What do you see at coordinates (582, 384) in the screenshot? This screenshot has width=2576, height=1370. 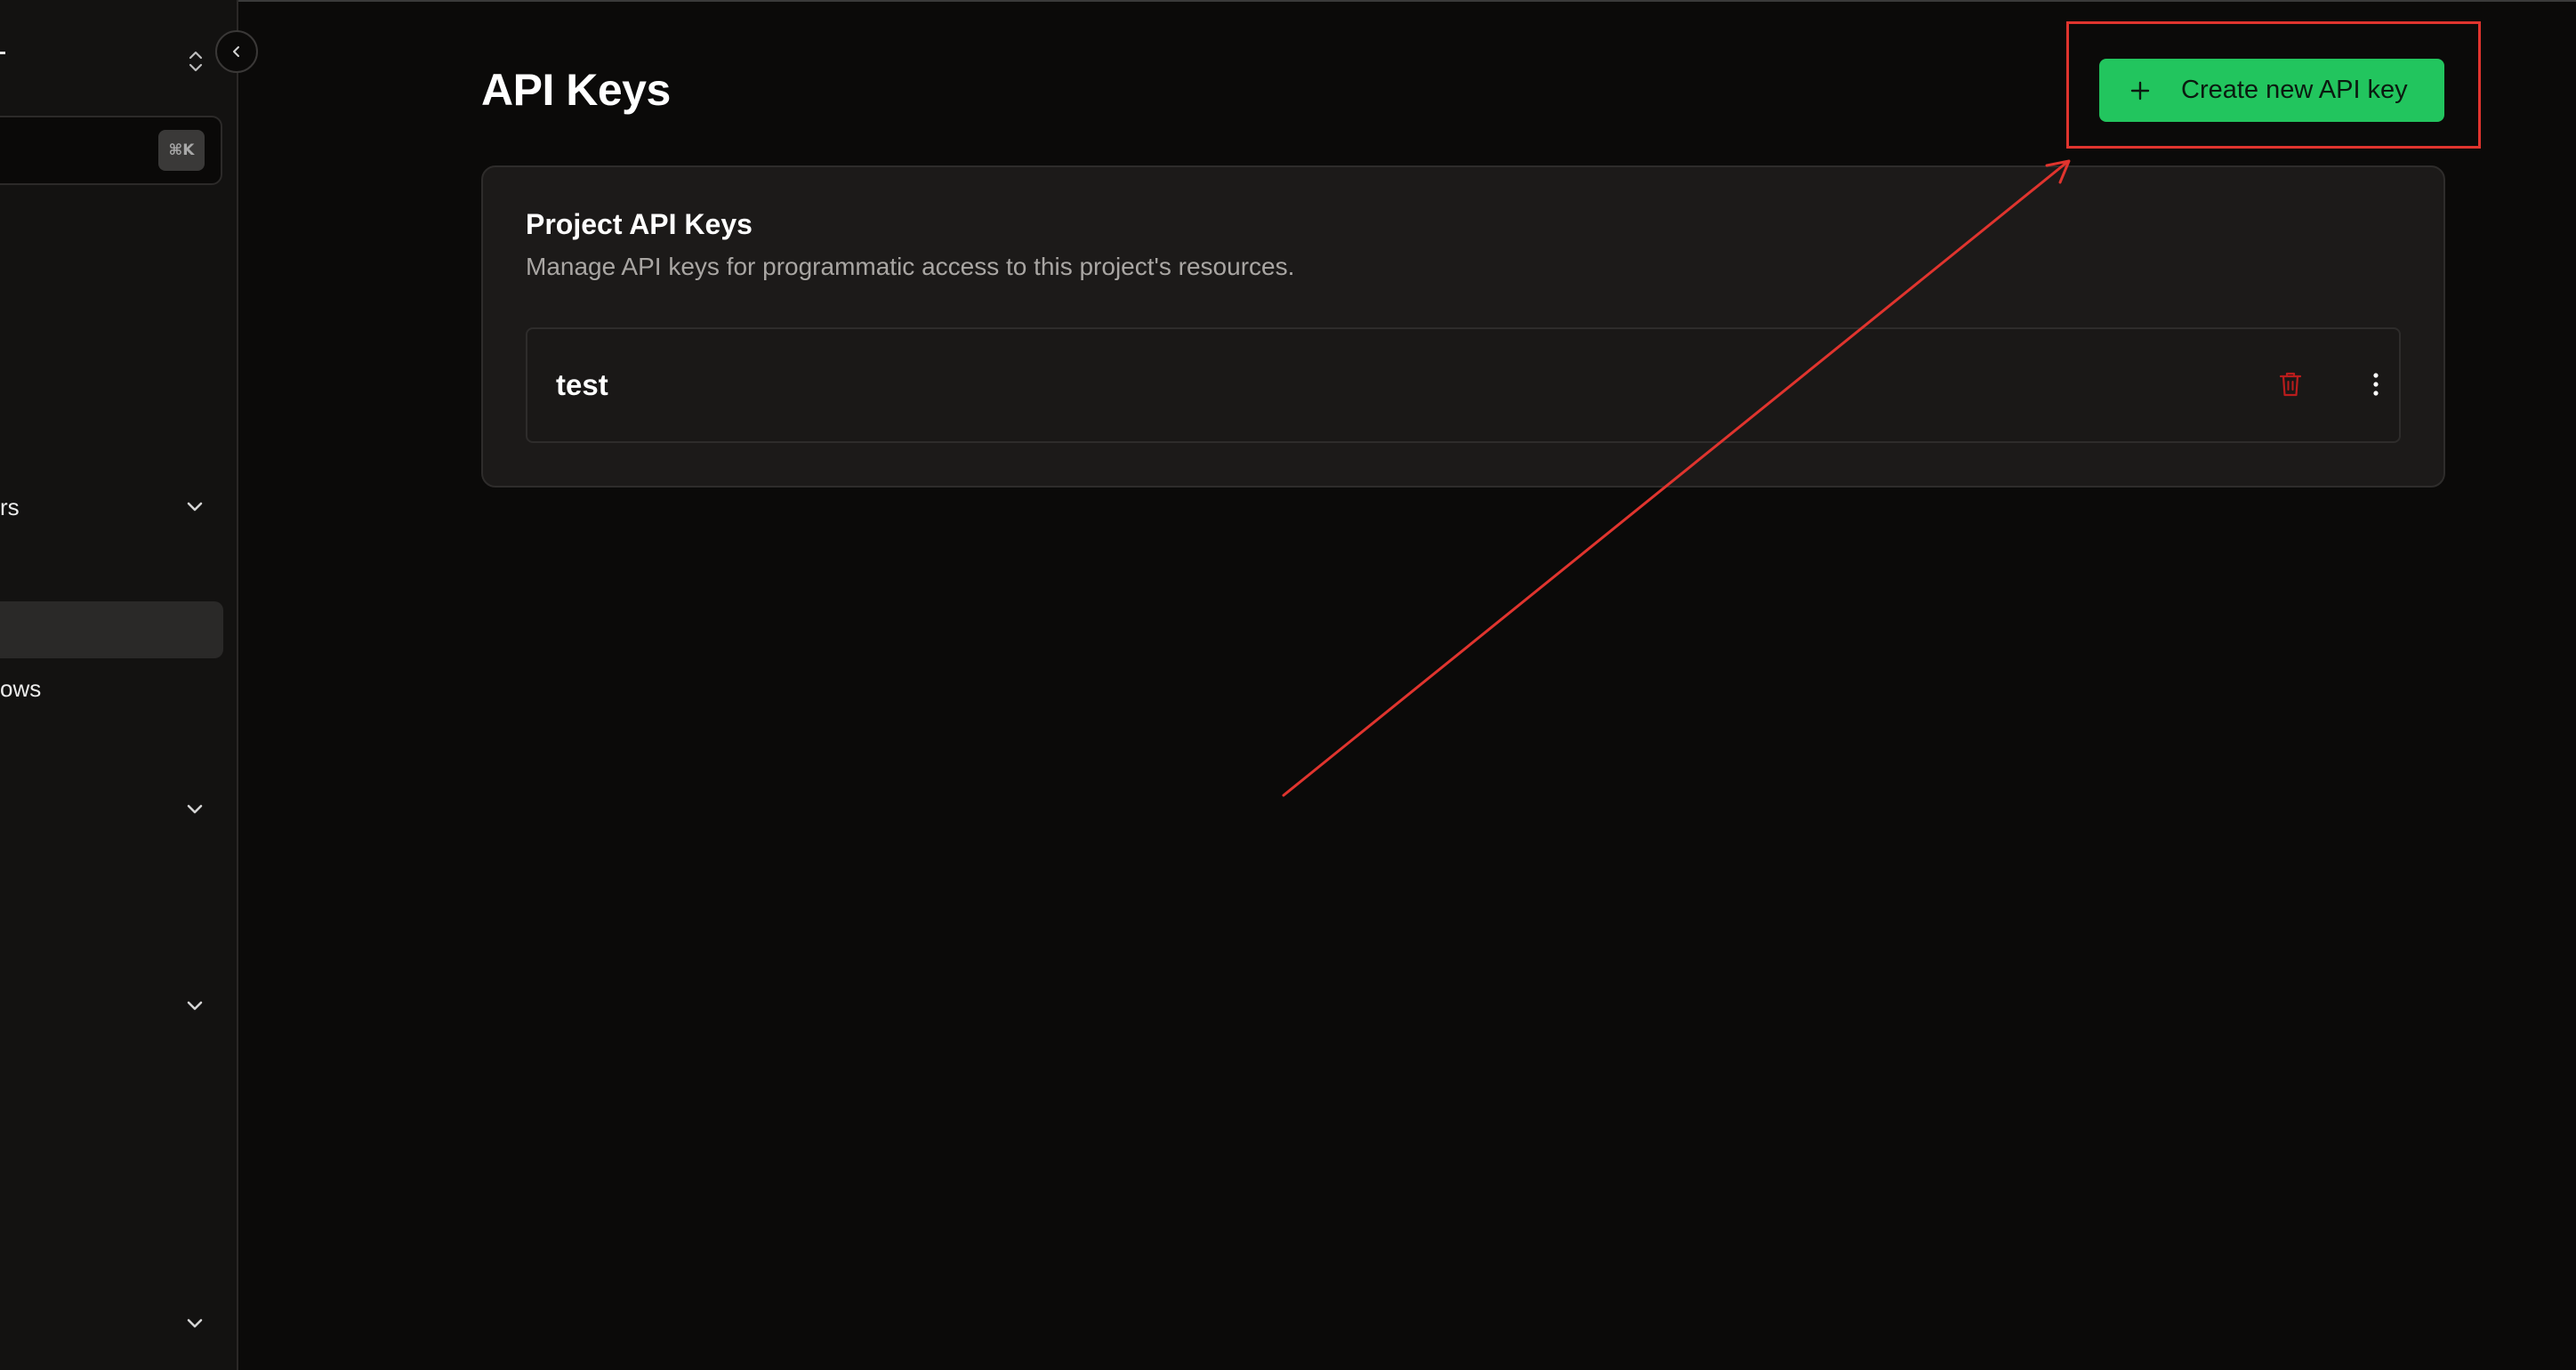 I see `api-key-name: test` at bounding box center [582, 384].